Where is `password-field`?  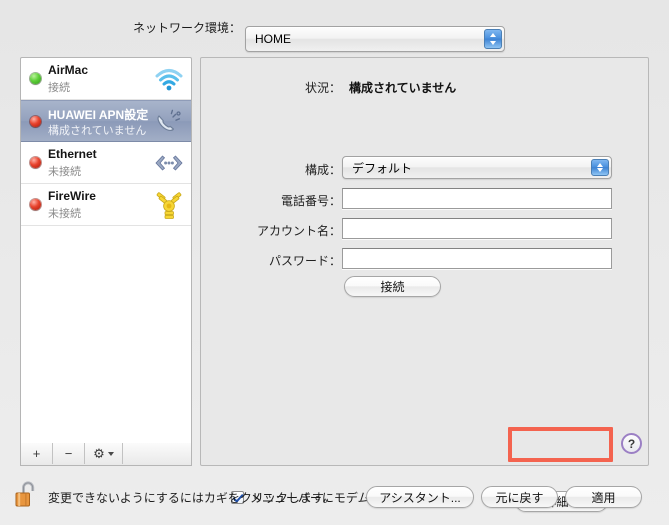 password-field is located at coordinates (477, 258).